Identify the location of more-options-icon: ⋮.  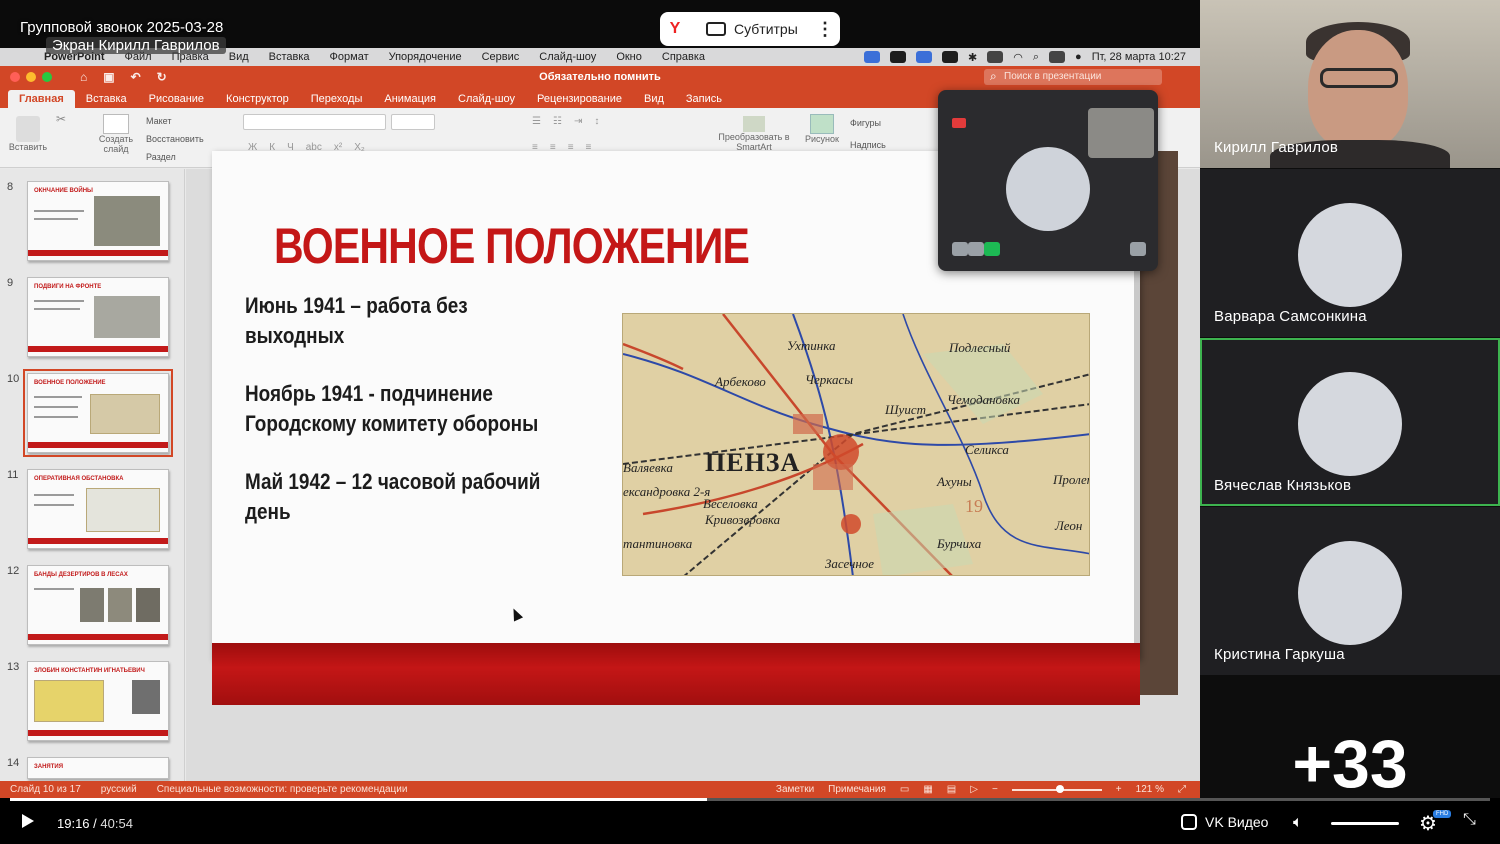
(825, 29).